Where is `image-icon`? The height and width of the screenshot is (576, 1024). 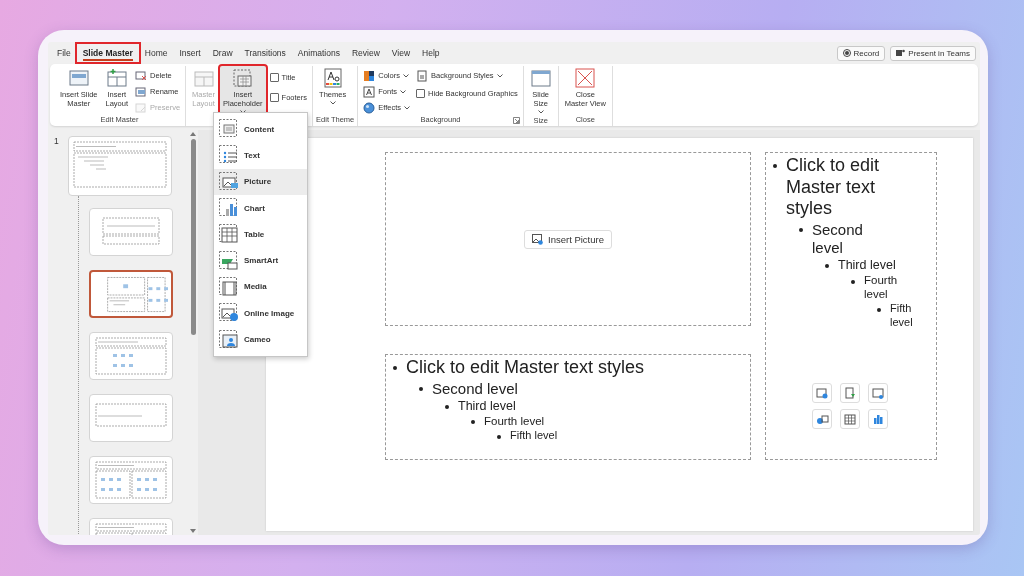
image-icon is located at coordinates (878, 393).